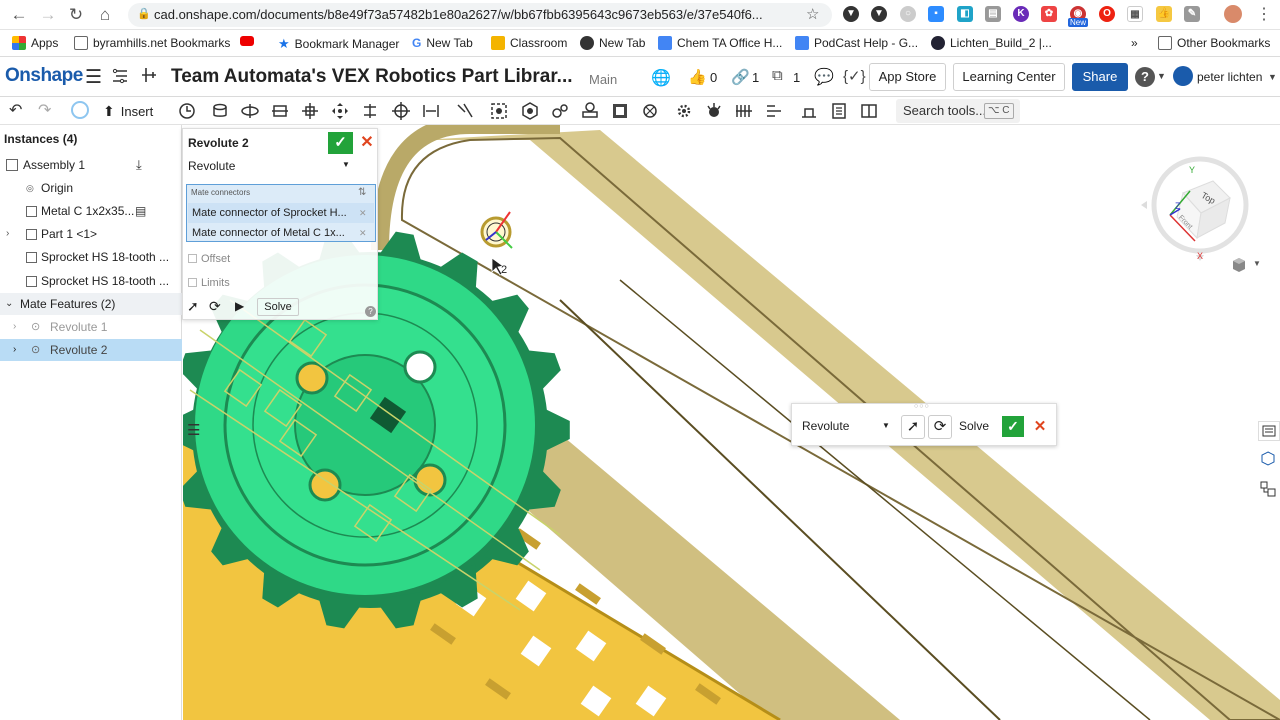 The image size is (1280, 720). Describe the element at coordinates (91, 350) in the screenshot. I see `tree-item-revolute-2: › ⊙ Revolute 2` at that location.